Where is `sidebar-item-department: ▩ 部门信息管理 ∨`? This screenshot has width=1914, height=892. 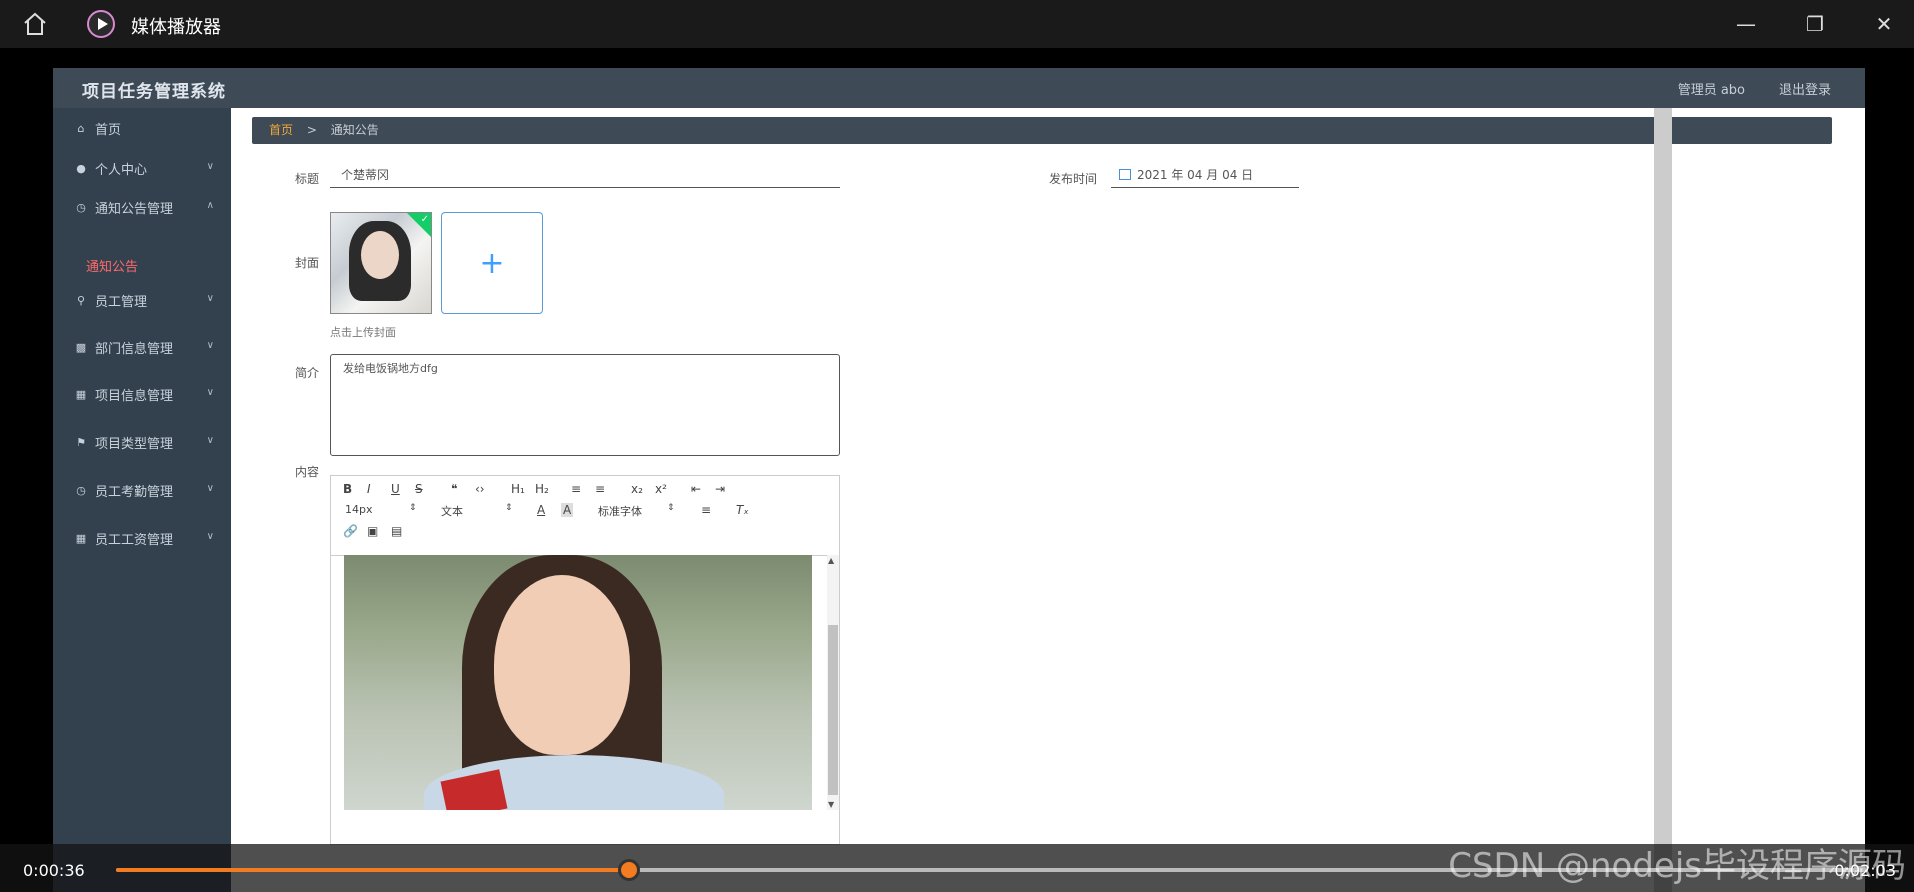
sidebar-item-department: ▩ 部门信息管理 ∨ is located at coordinates (142, 347).